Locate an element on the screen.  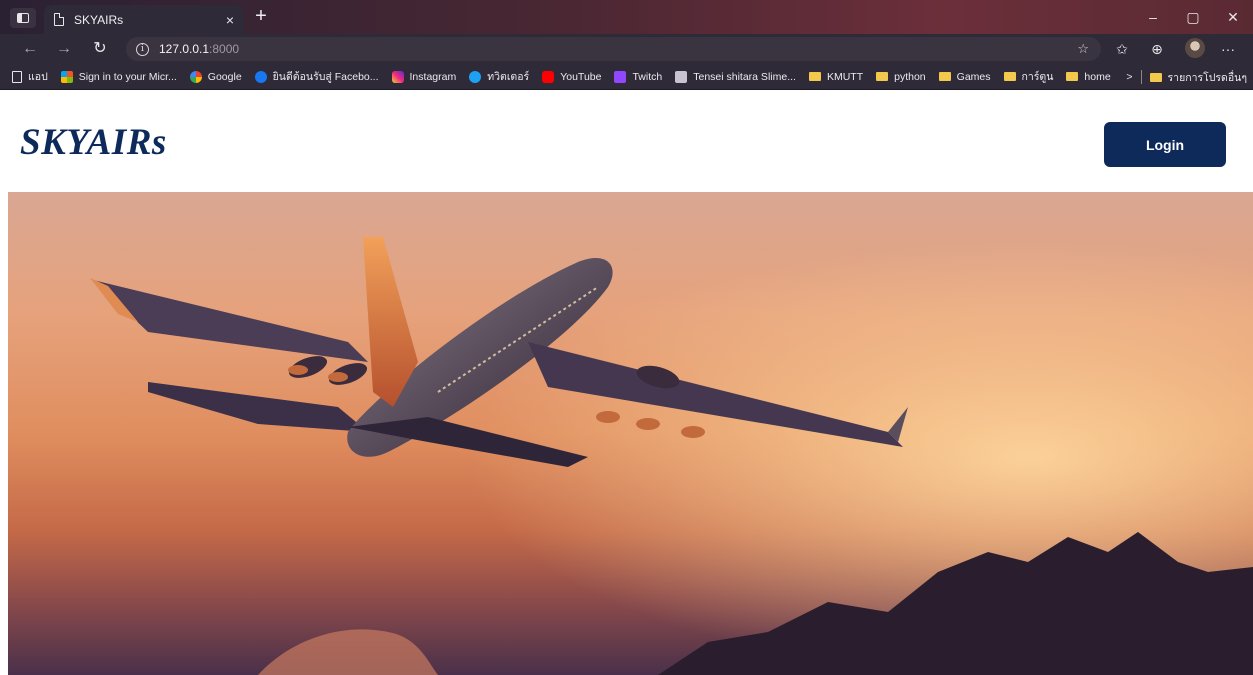
bookmark-label: Instagram is located at coordinates (433, 76).